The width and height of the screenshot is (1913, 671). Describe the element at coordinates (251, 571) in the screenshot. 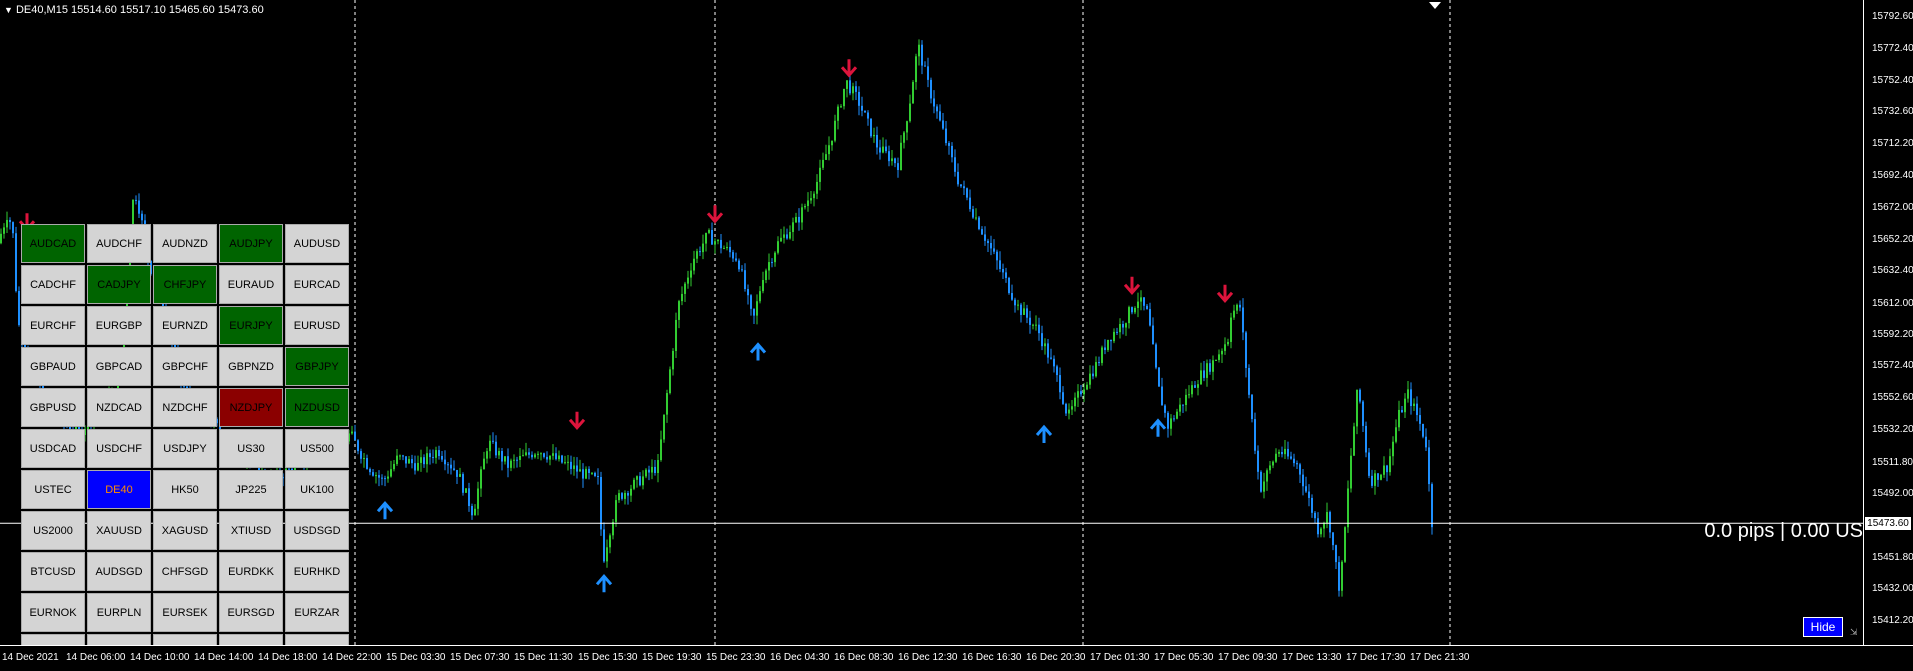

I see `symbol-button-eurdkk: EURDKK` at that location.